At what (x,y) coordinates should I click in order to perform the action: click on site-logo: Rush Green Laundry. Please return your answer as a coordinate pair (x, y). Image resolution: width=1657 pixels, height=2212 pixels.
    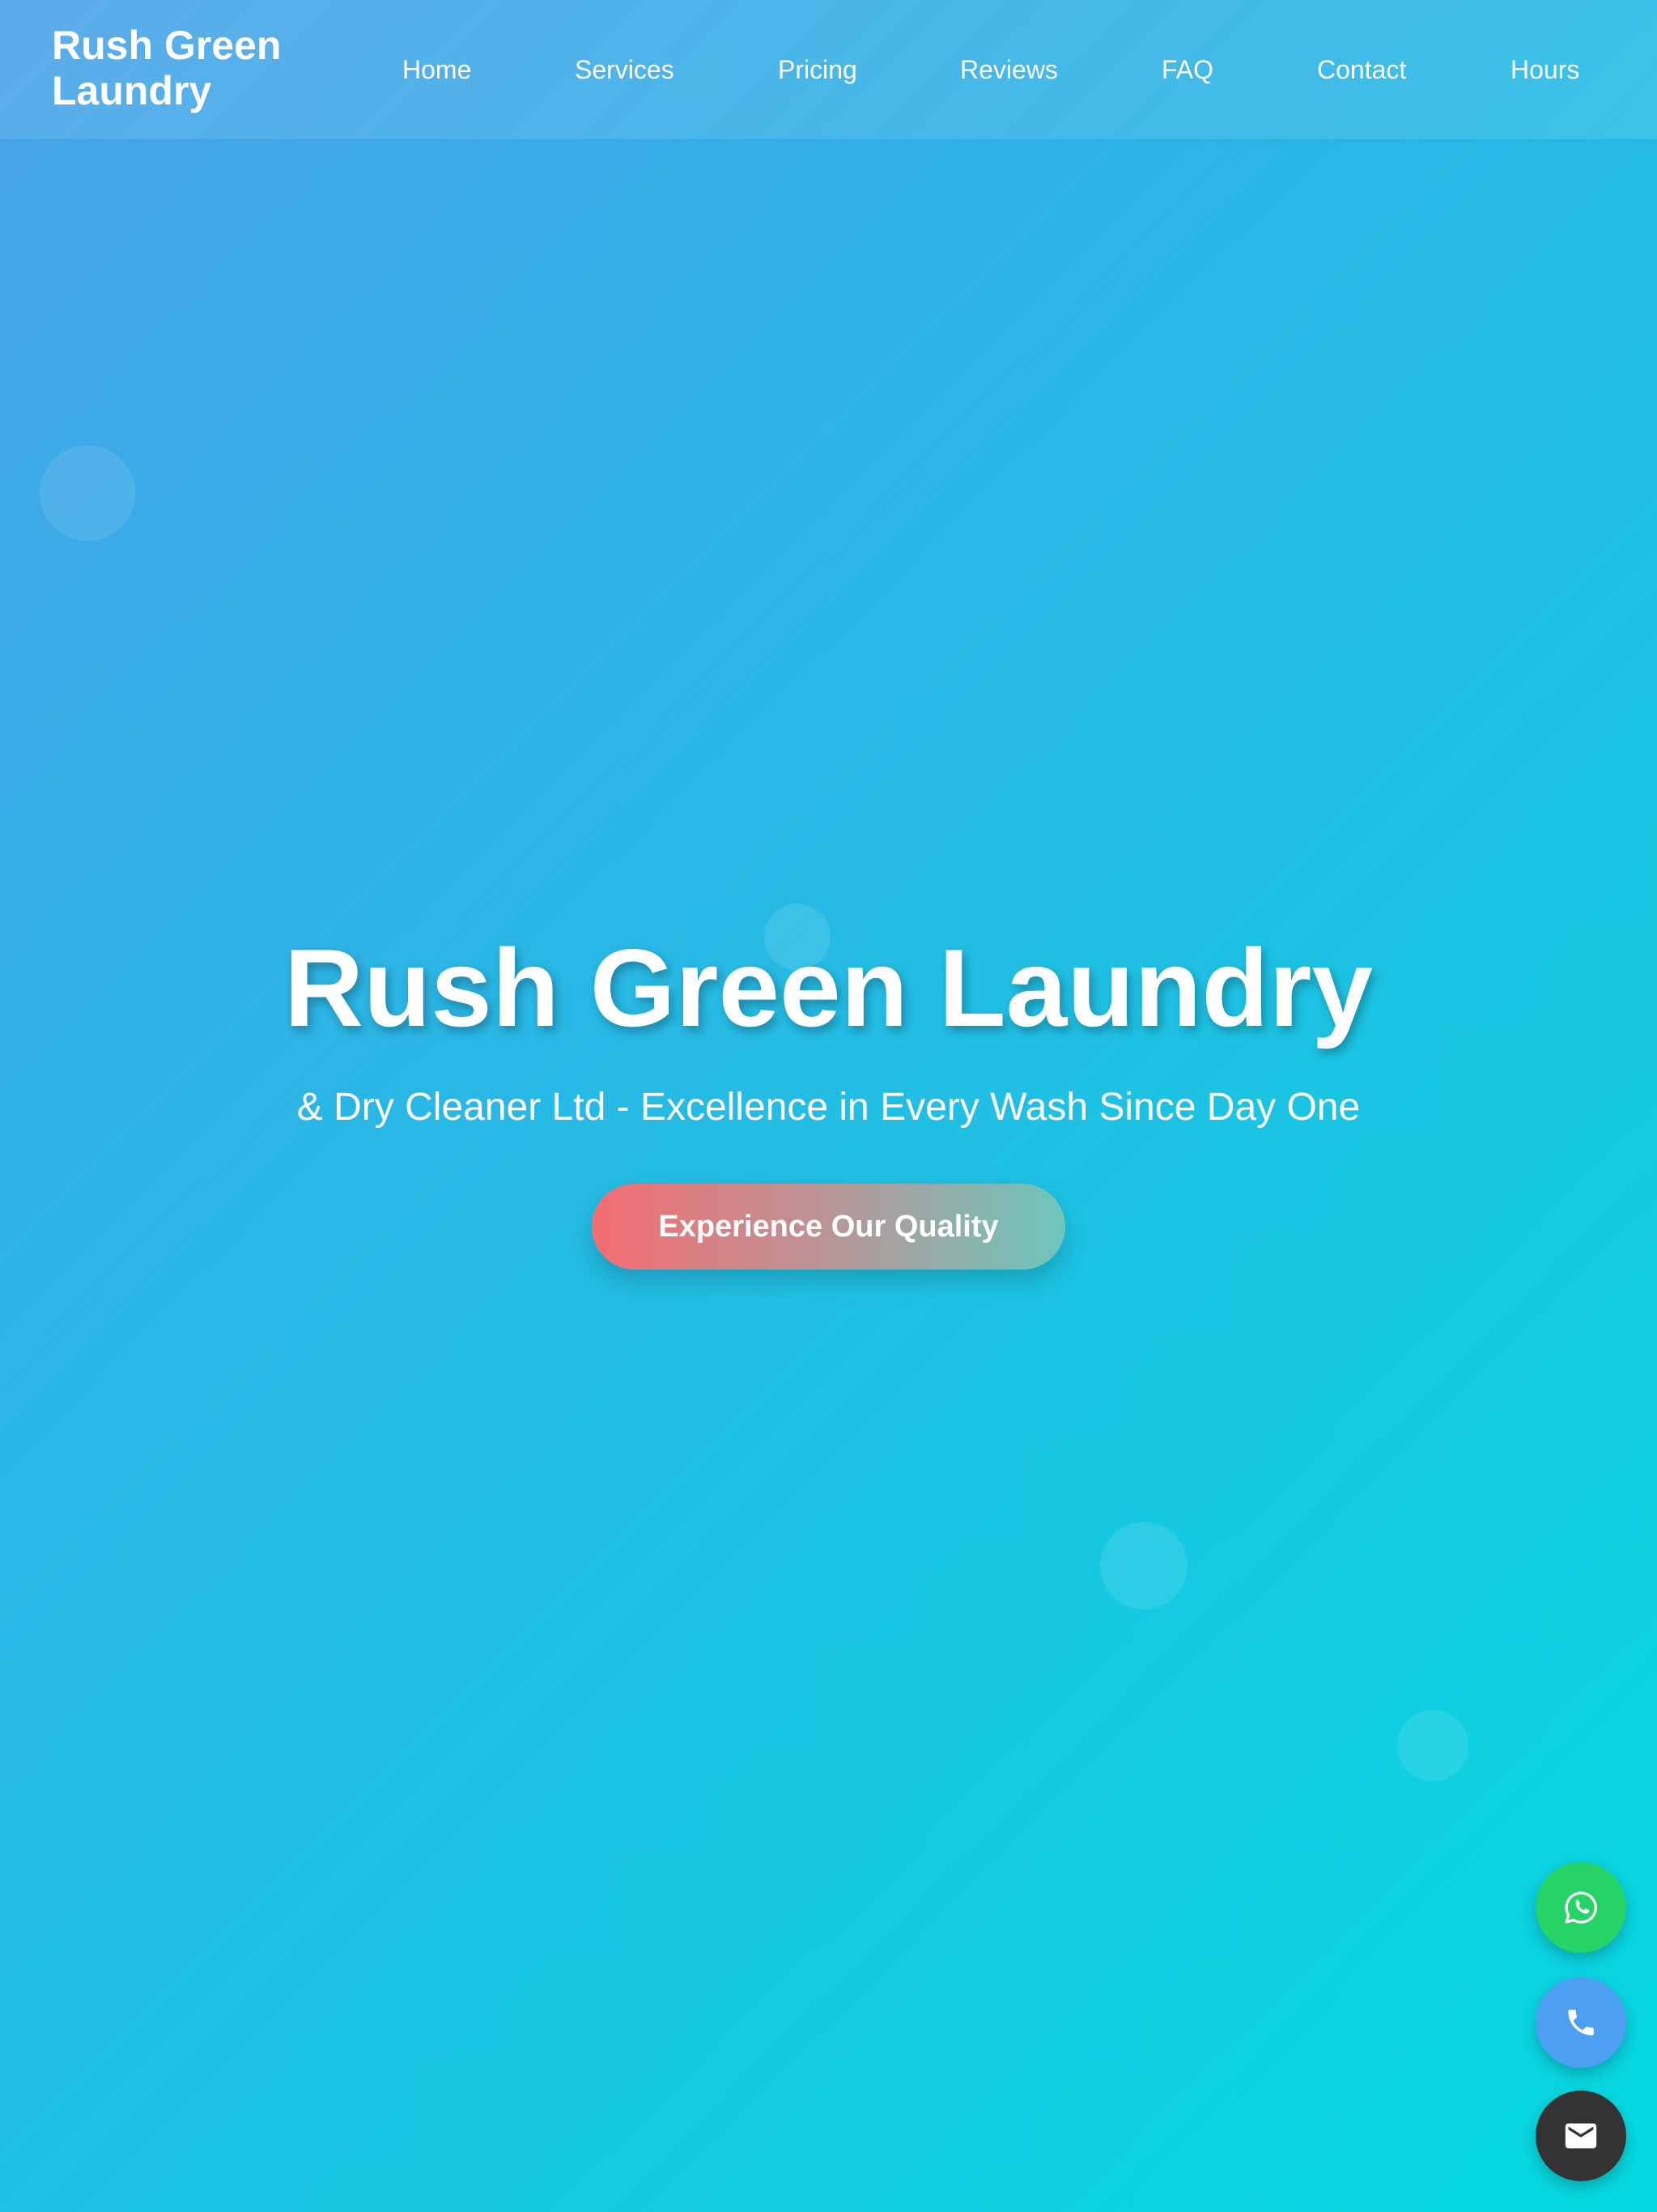
    Looking at the image, I should click on (181, 68).